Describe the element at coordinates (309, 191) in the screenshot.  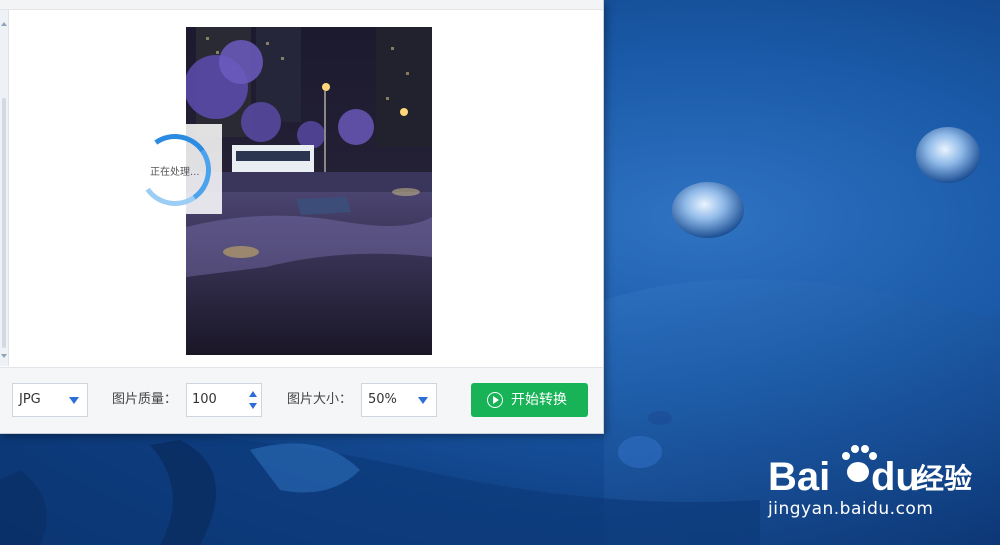
I see `image-preview` at that location.